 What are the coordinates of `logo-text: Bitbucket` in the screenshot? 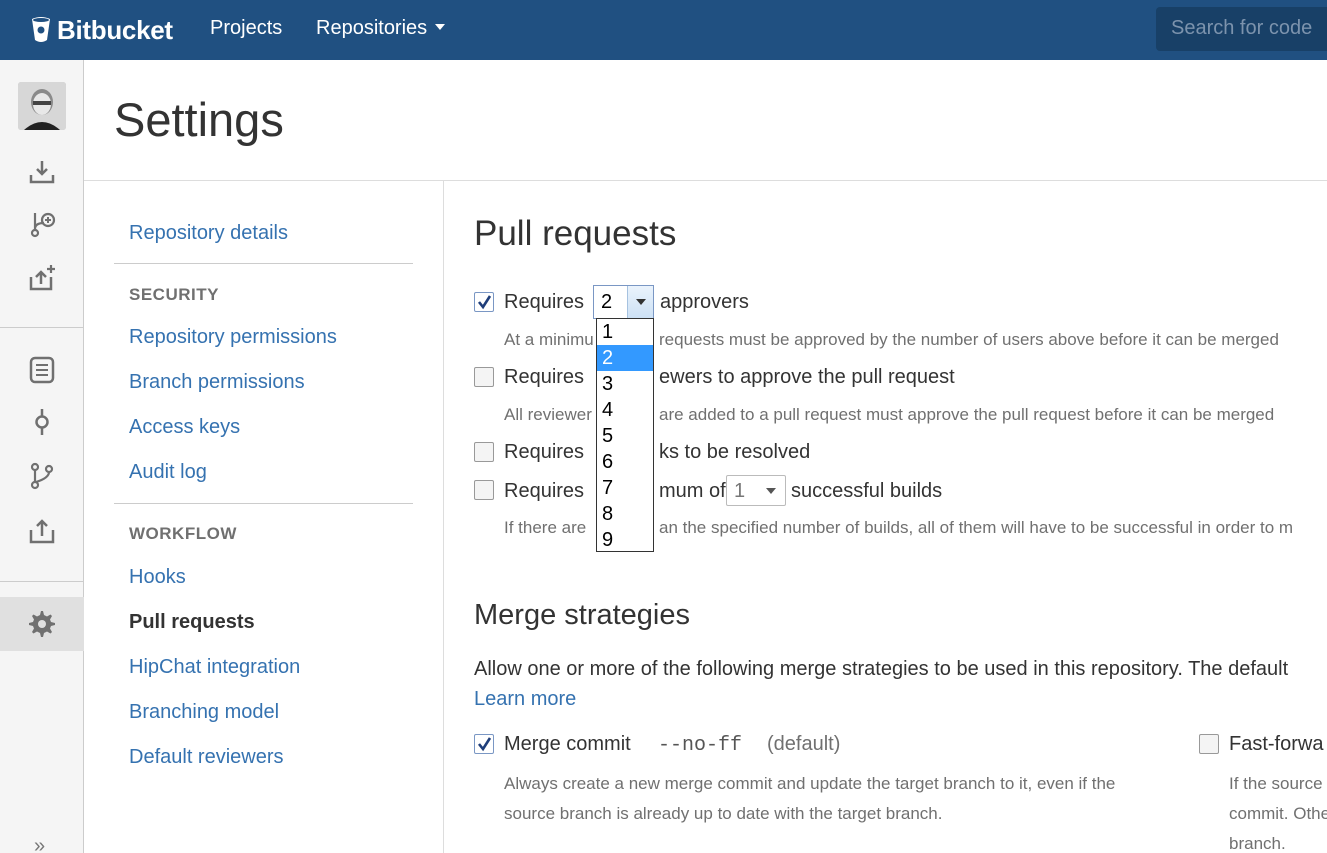 It's located at (115, 29).